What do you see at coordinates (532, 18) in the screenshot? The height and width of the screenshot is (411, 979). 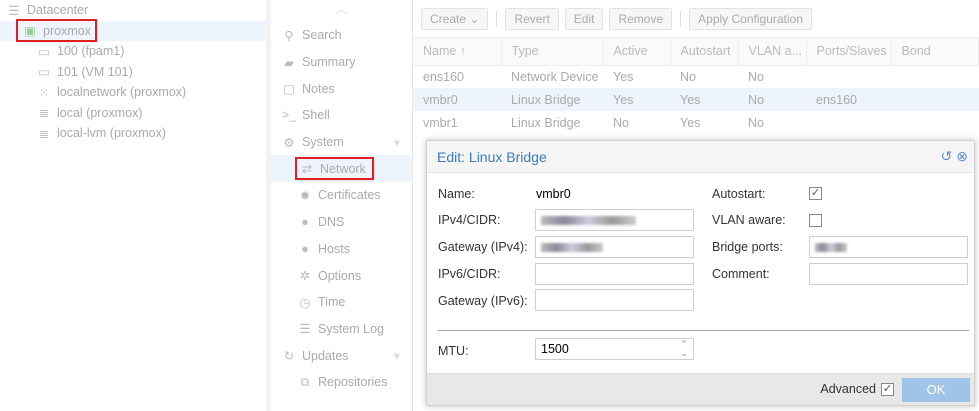 I see `revert-button: Revert` at bounding box center [532, 18].